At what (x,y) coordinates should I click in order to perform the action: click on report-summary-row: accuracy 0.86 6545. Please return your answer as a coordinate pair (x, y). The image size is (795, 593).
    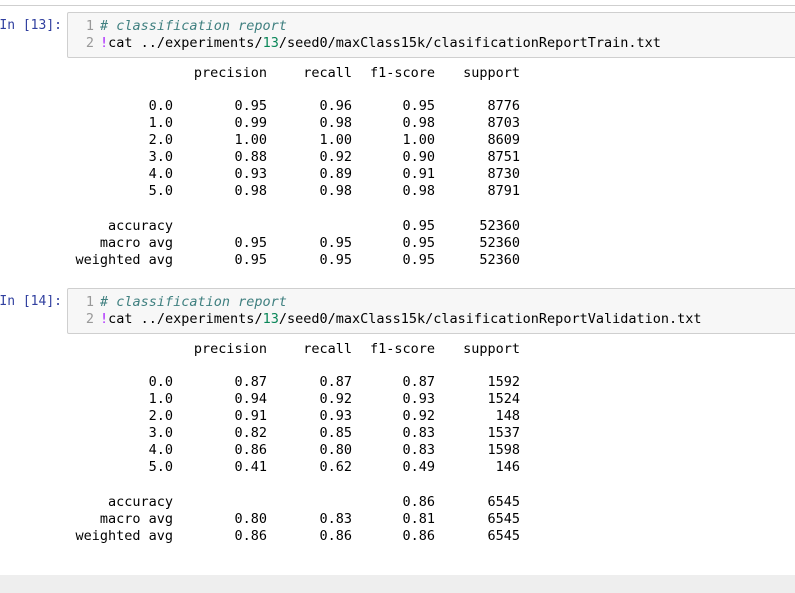
    Looking at the image, I should click on (300, 502).